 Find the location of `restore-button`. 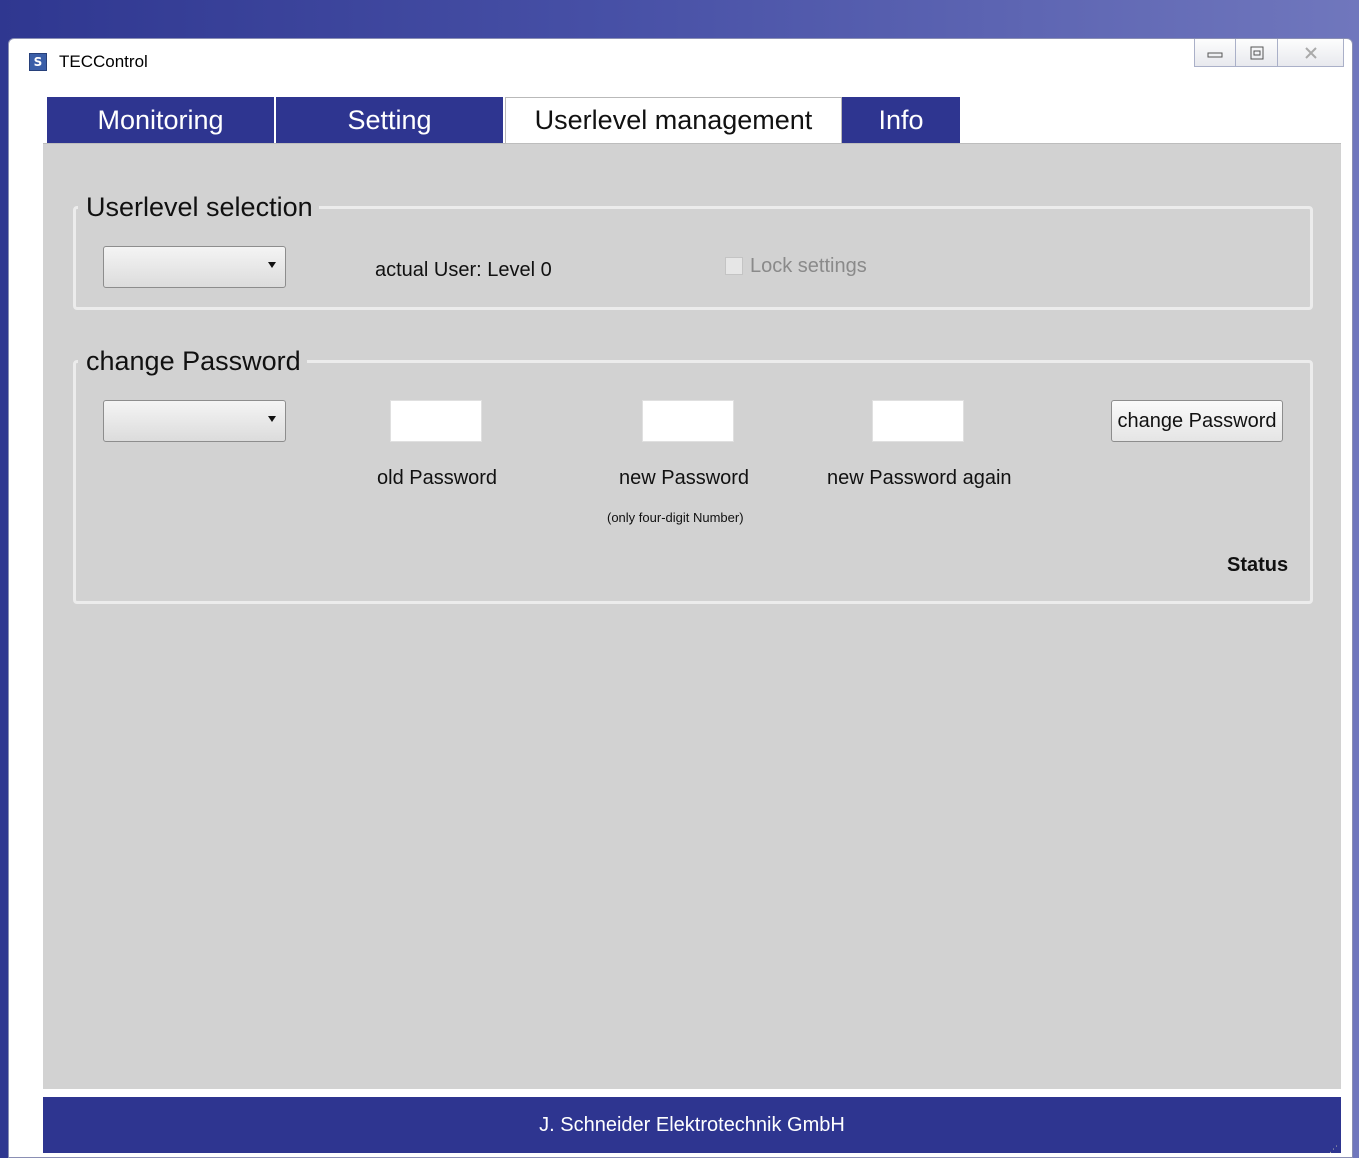

restore-button is located at coordinates (1257, 53).